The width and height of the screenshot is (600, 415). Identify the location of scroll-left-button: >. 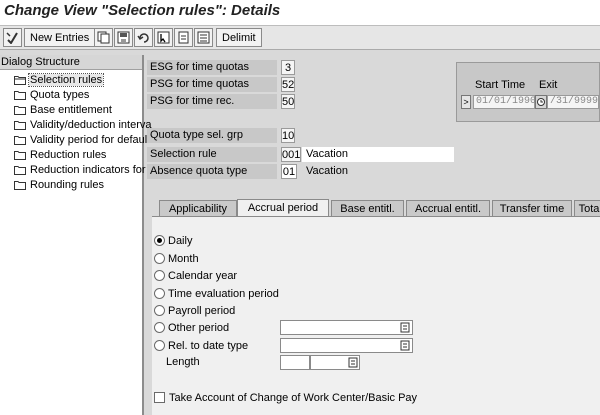
(466, 102).